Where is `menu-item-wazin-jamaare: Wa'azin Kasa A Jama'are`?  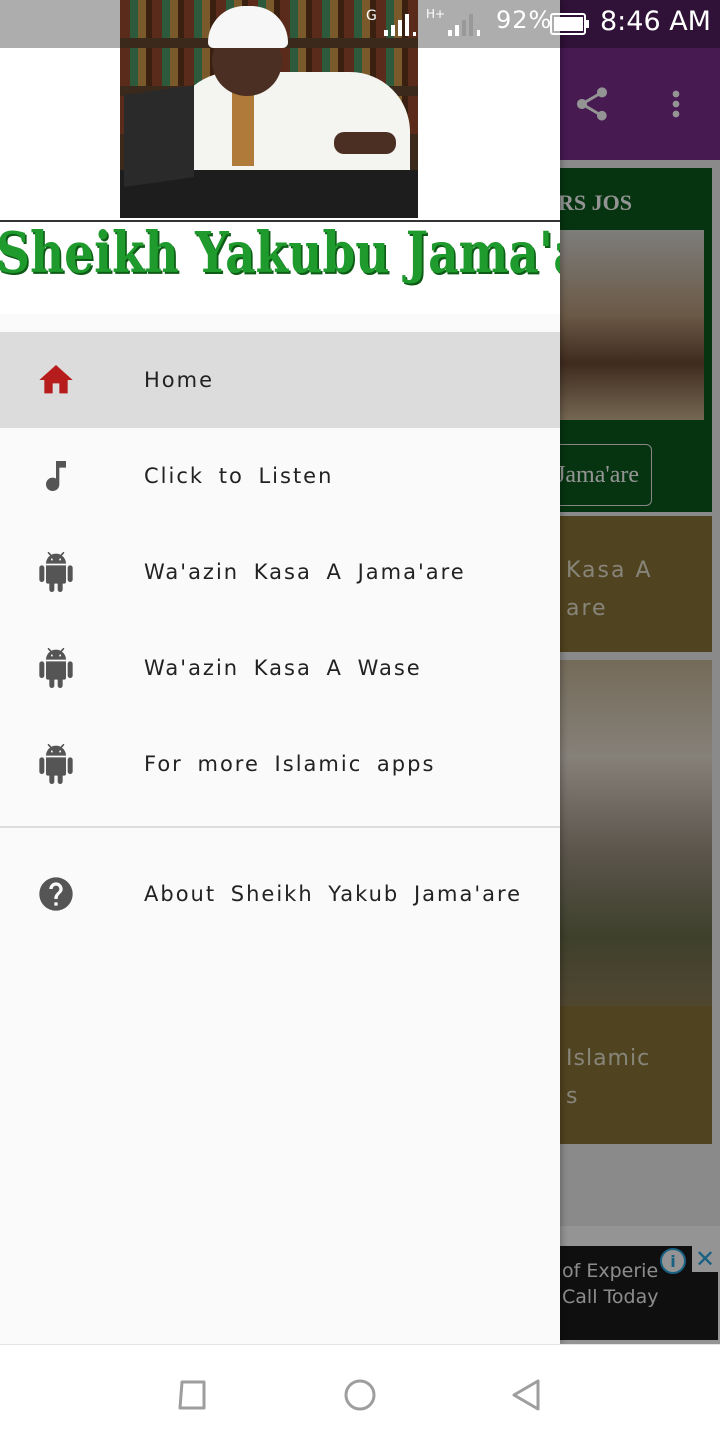
menu-item-wazin-jamaare: Wa'azin Kasa A Jama'are is located at coordinates (280, 572).